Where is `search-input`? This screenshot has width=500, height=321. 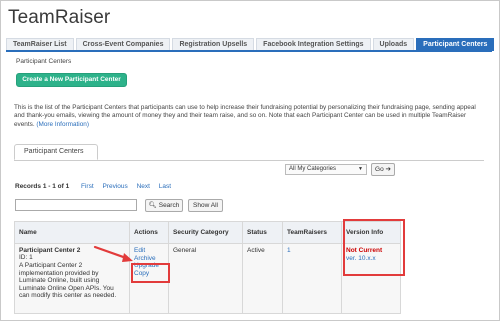
search-input is located at coordinates (76, 205).